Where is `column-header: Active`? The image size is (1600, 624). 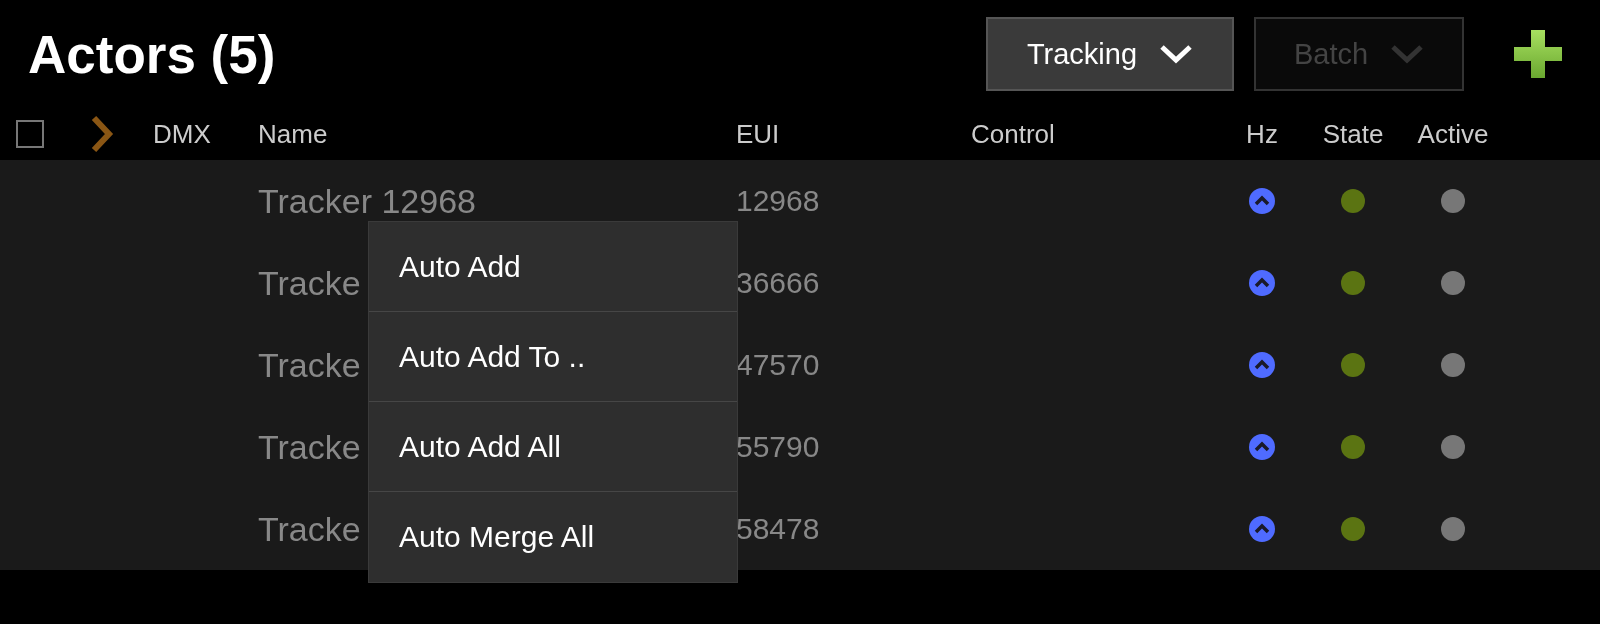 column-header: Active is located at coordinates (1453, 134).